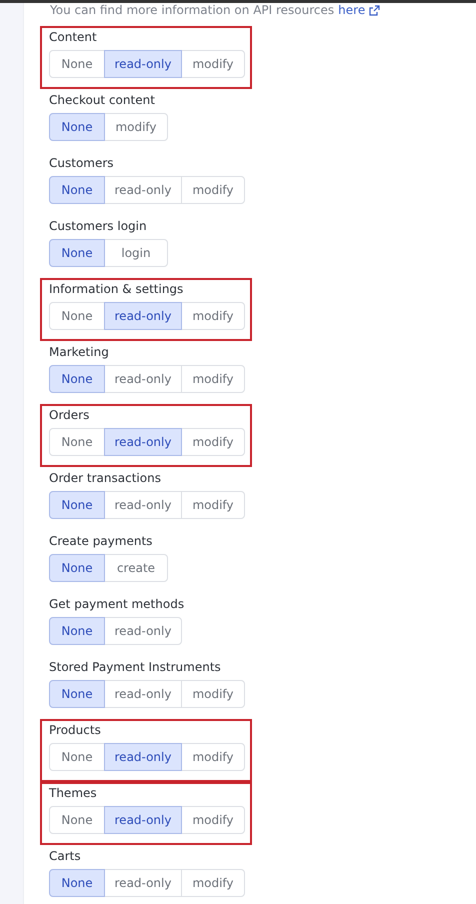 This screenshot has width=476, height=904. I want to click on scope-label: Marketing, so click(79, 352).